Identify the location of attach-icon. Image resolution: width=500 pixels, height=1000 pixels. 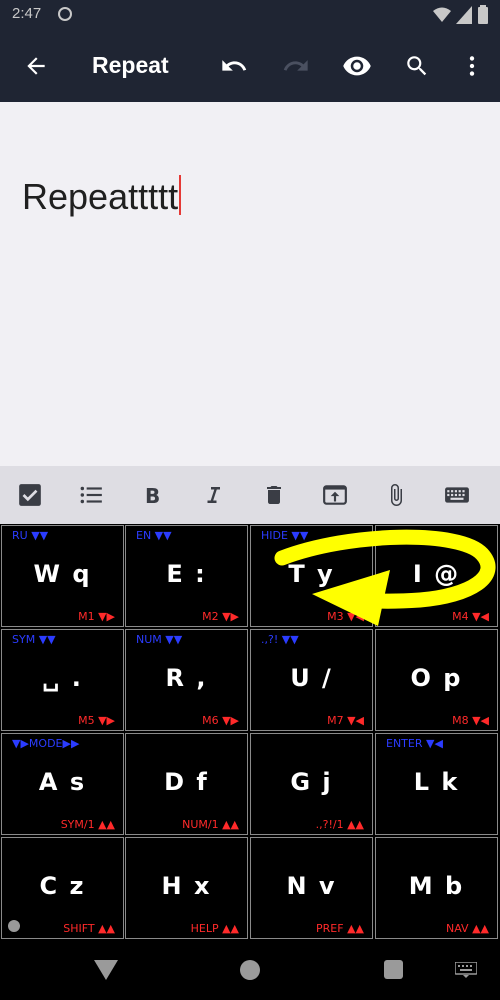
(396, 495).